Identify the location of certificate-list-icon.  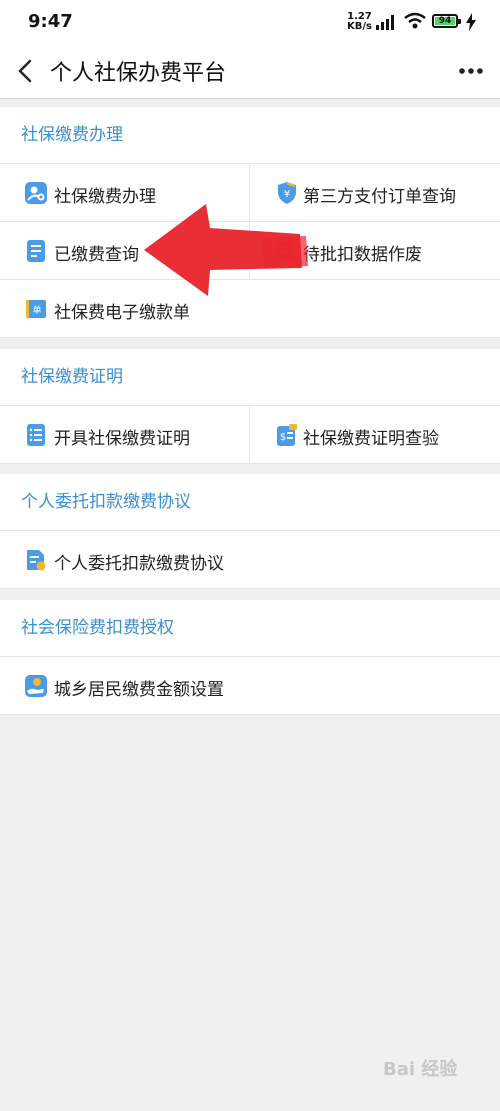
(36, 435).